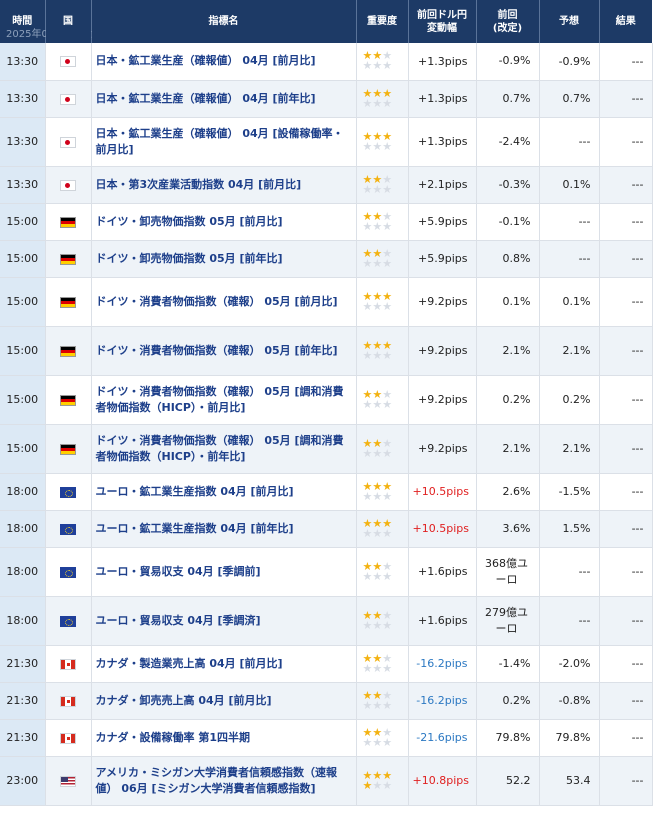 This screenshot has width=659, height=813. I want to click on indicator-link: カナダ・設備稼働率 第1四半期, so click(224, 738).